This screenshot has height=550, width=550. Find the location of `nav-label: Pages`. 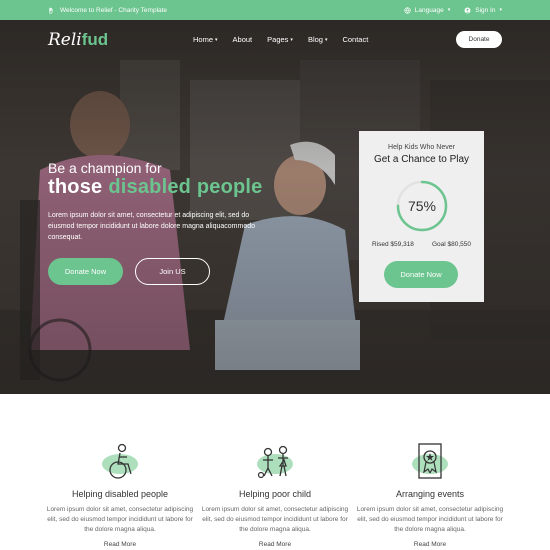

nav-label: Pages is located at coordinates (278, 39).